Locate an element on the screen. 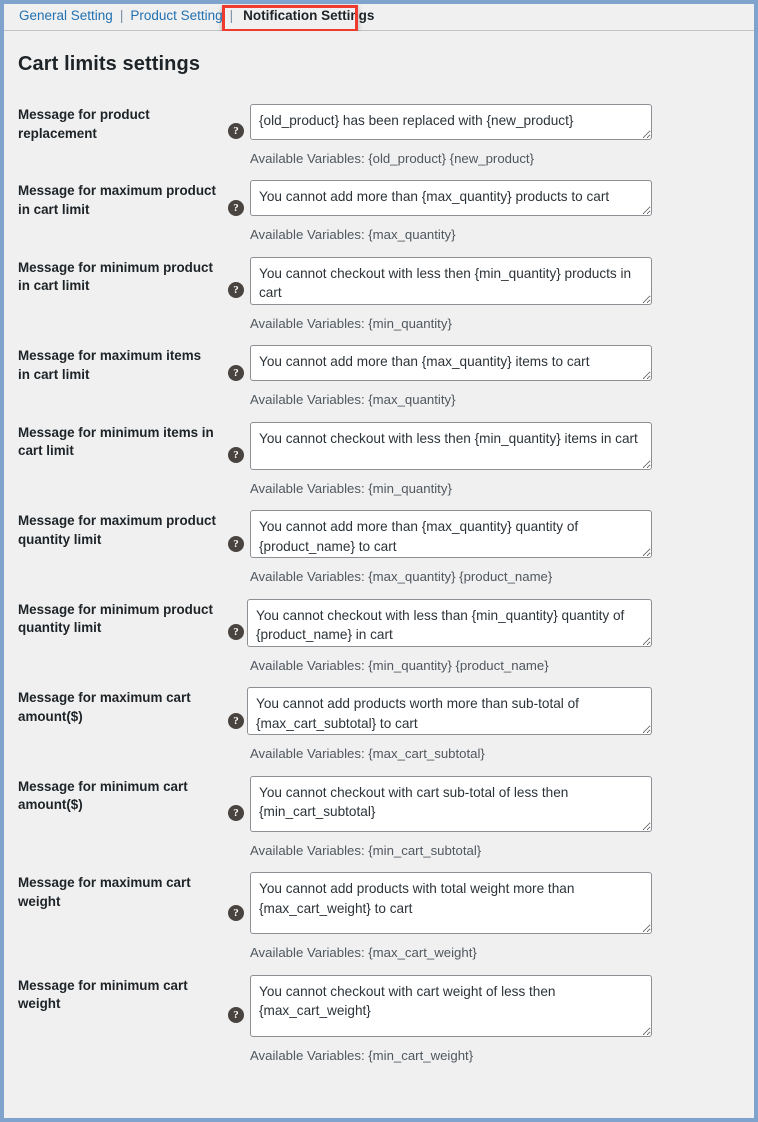 The image size is (758, 1122). label-message-max-cart-weight: Message for maximum cart weight is located at coordinates (104, 892).